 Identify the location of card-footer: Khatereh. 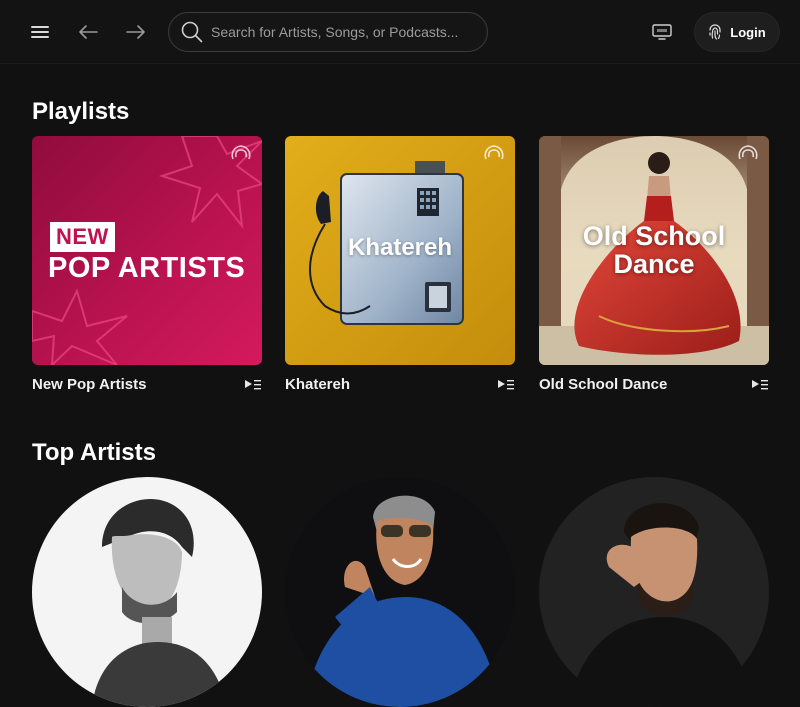
(400, 387).